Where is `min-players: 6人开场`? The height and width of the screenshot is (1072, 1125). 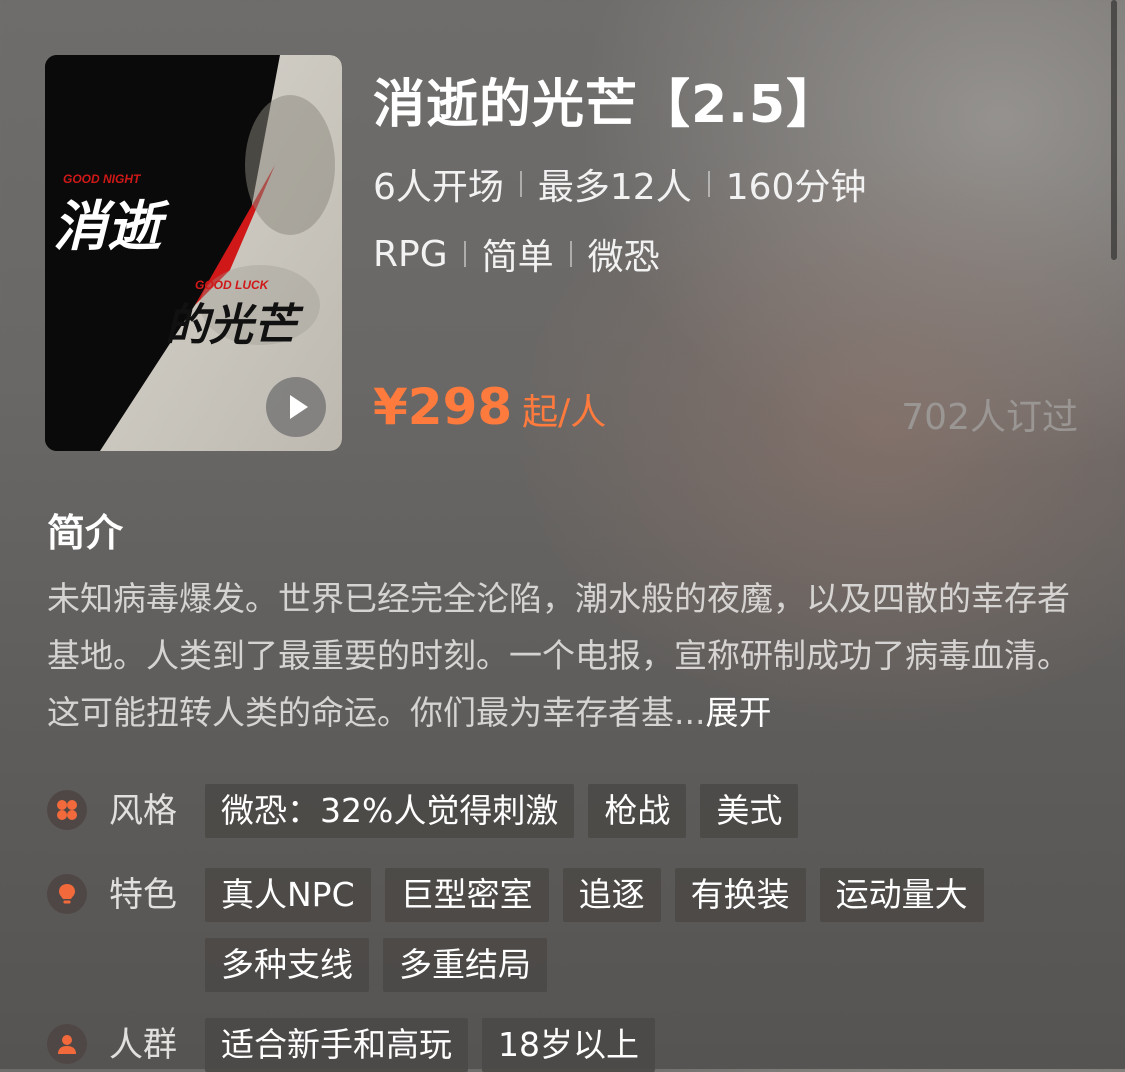 min-players: 6人开场 is located at coordinates (438, 187).